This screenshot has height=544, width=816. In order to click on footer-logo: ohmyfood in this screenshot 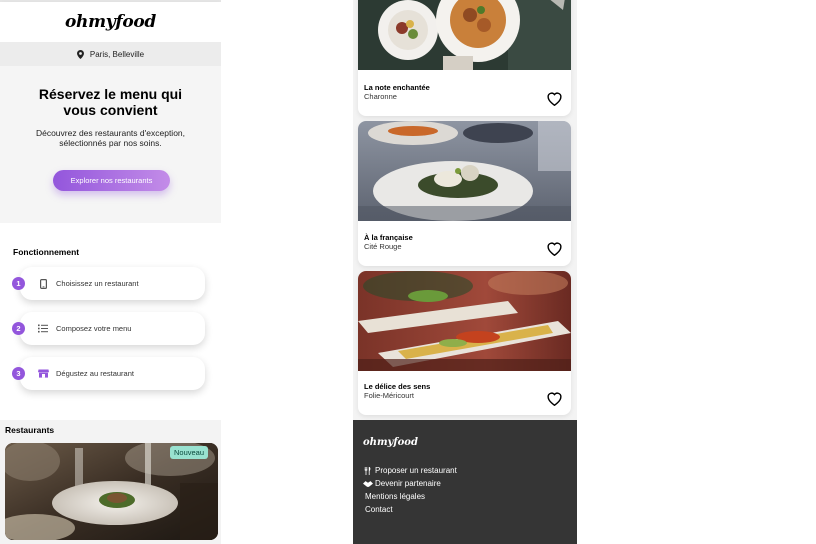, I will do `click(390, 442)`.